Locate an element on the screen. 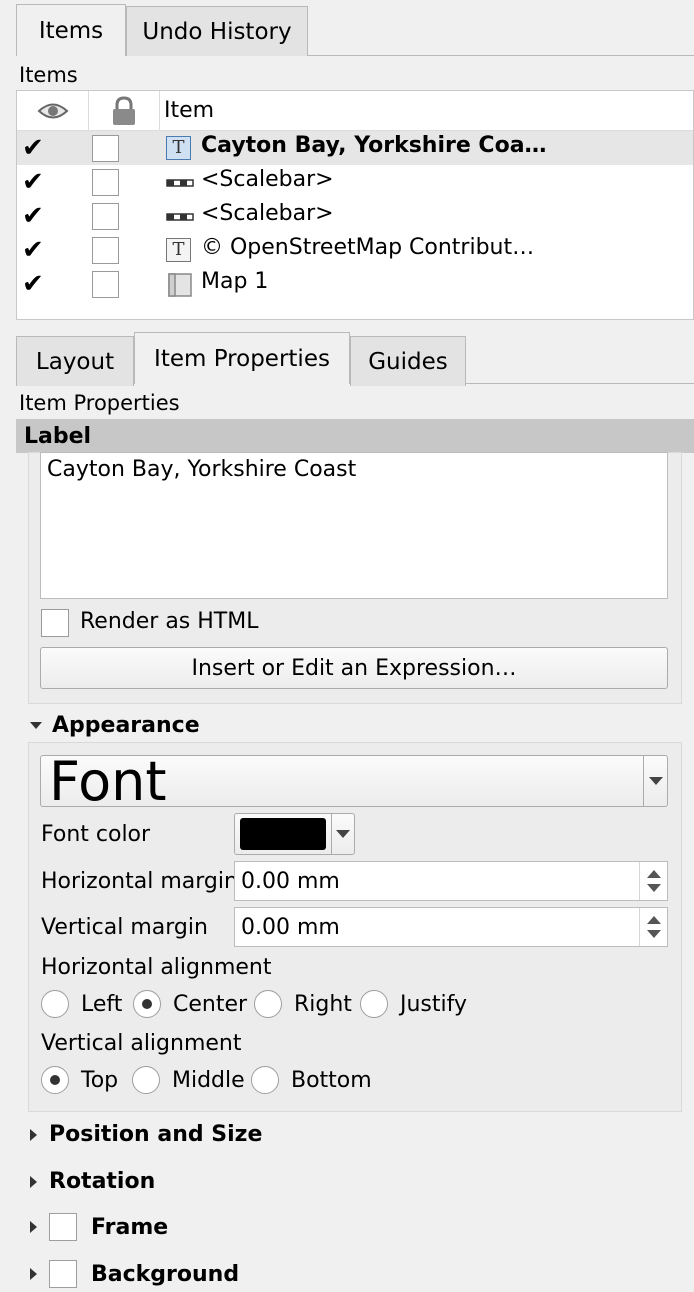  h-align-left-label: Left is located at coordinates (102, 1004).